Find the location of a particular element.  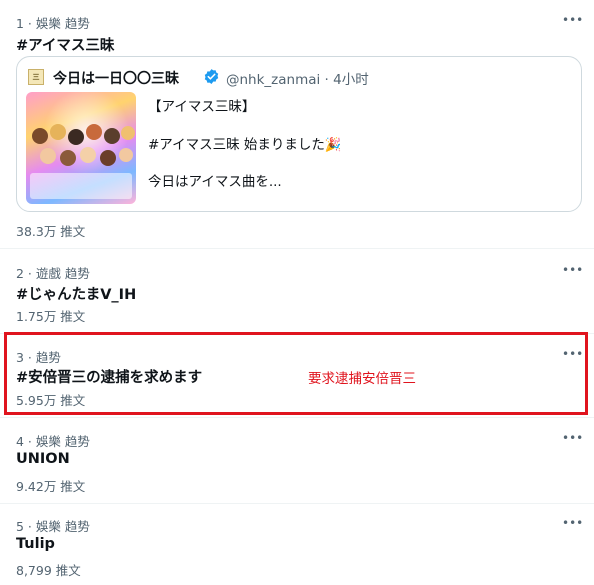

trend-count: 38.3万 推文 is located at coordinates (51, 231).